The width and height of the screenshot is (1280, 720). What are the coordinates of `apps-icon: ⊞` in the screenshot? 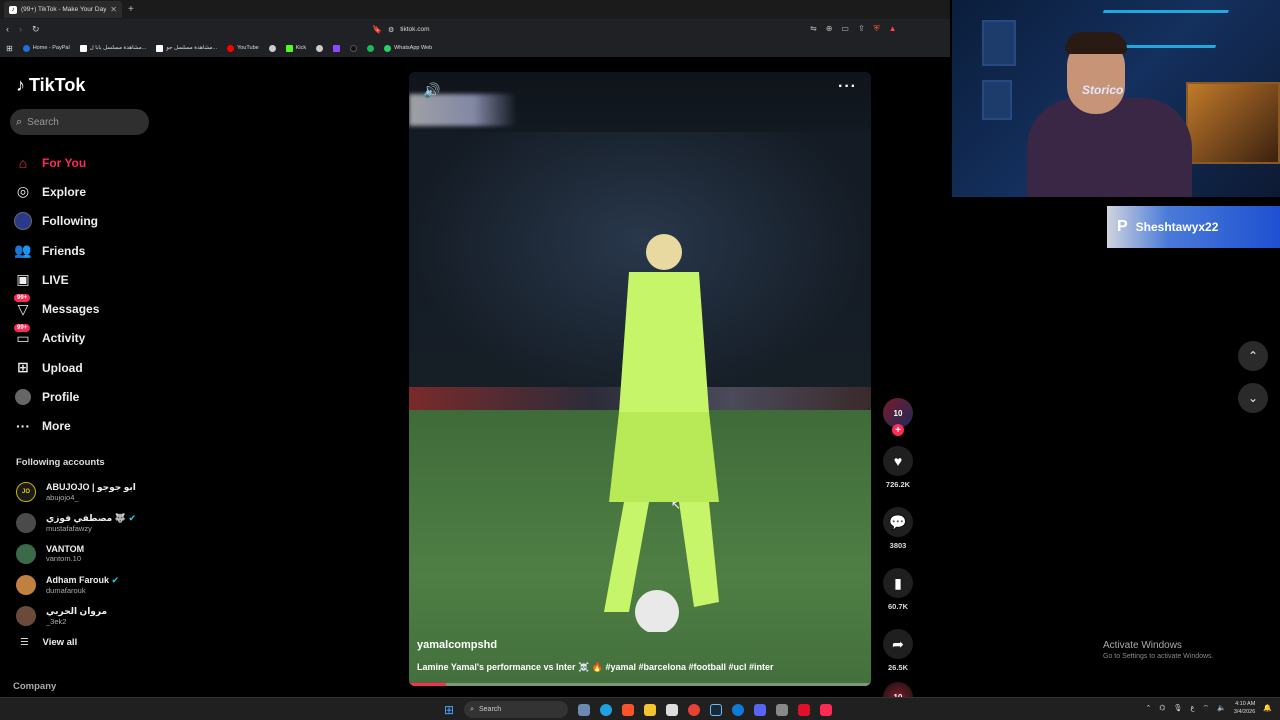 It's located at (9, 48).